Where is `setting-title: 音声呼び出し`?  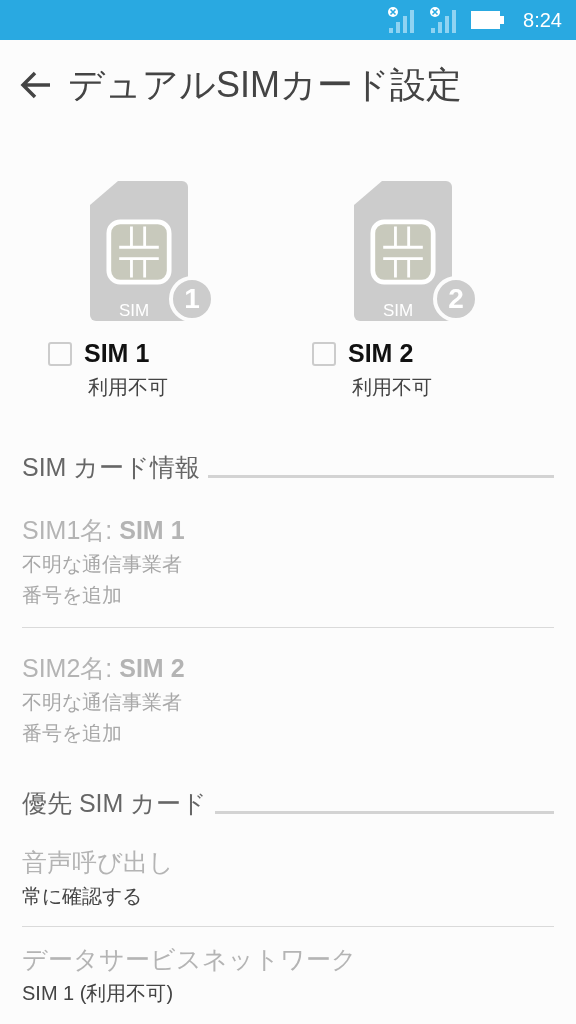
setting-title: 音声呼び出し is located at coordinates (98, 862).